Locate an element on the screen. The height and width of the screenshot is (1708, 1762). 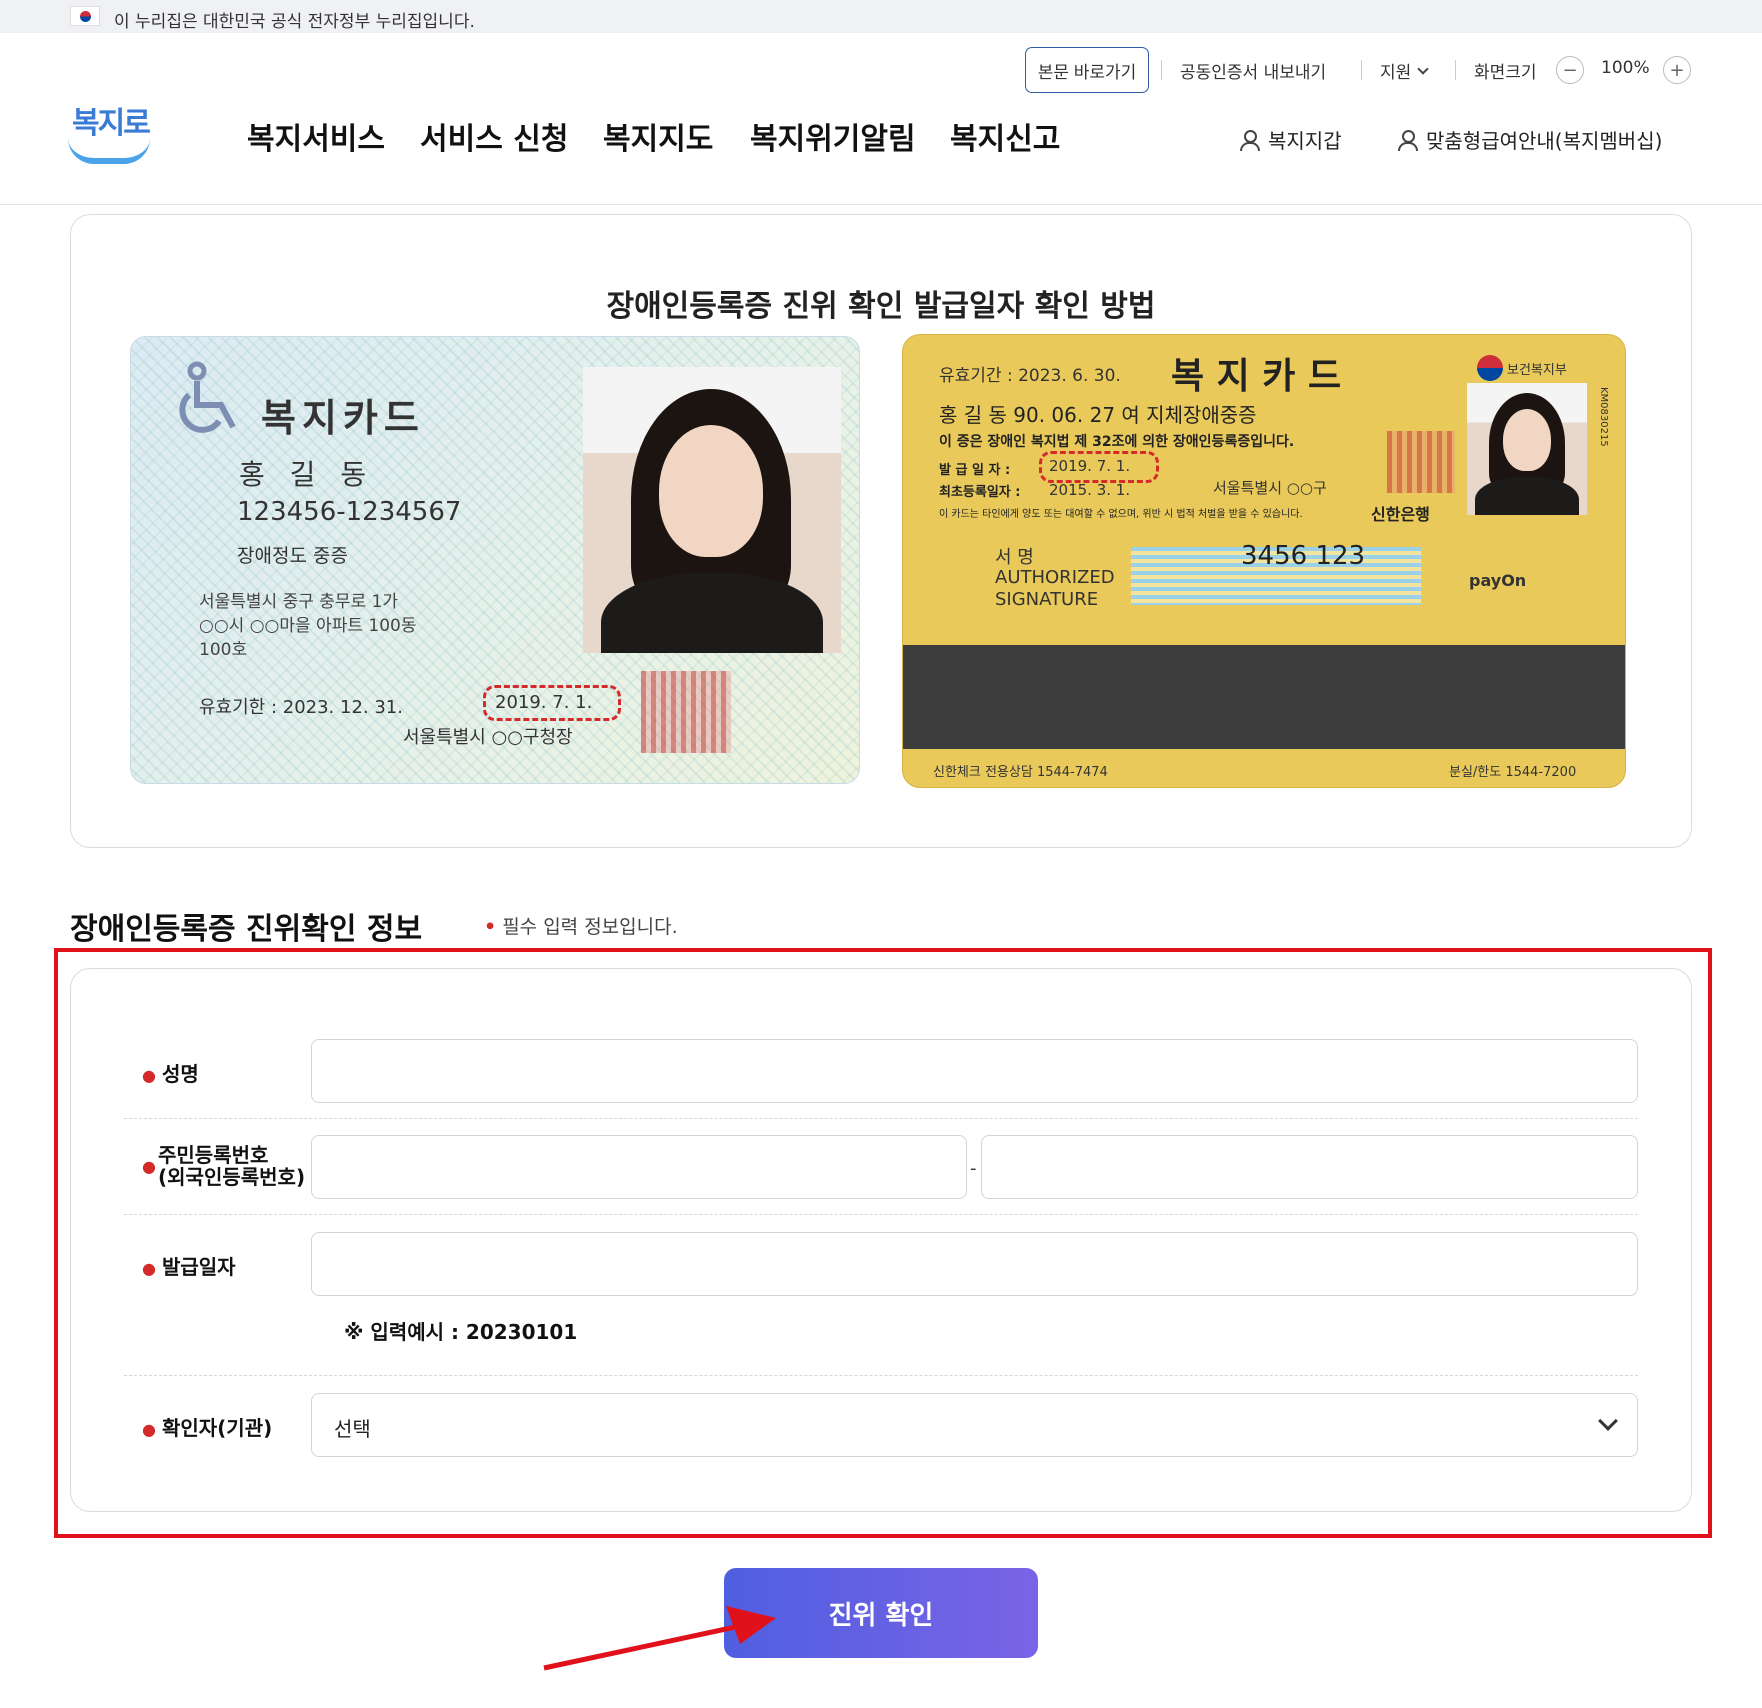
card1-address-1: 서울특별시 중구 충무로 1가 is located at coordinates (299, 602).